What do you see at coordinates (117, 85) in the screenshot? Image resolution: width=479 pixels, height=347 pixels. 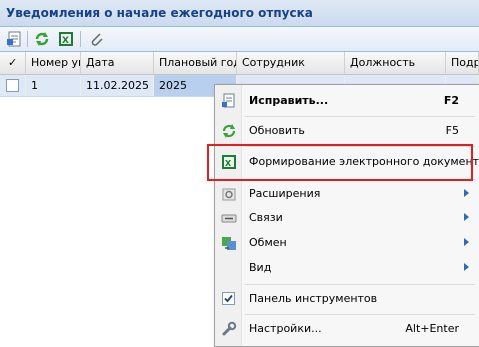 I see `cell-date: 11.02.2025` at bounding box center [117, 85].